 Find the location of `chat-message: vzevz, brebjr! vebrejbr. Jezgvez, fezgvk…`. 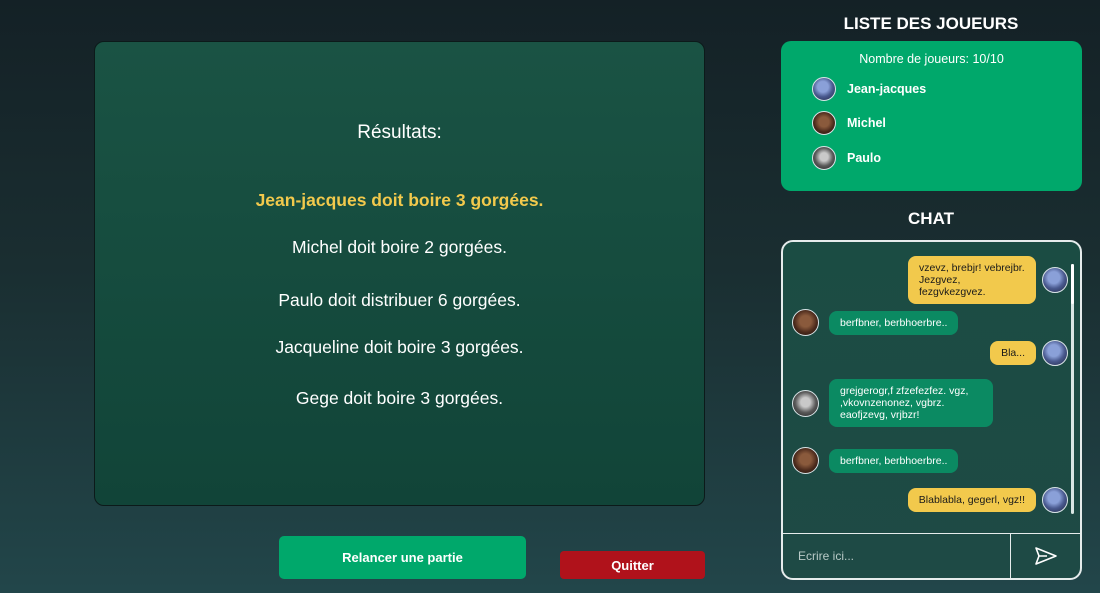

chat-message: vzevz, brebjr! vebrejbr. Jezgvez, fezgvk… is located at coordinates (988, 280).